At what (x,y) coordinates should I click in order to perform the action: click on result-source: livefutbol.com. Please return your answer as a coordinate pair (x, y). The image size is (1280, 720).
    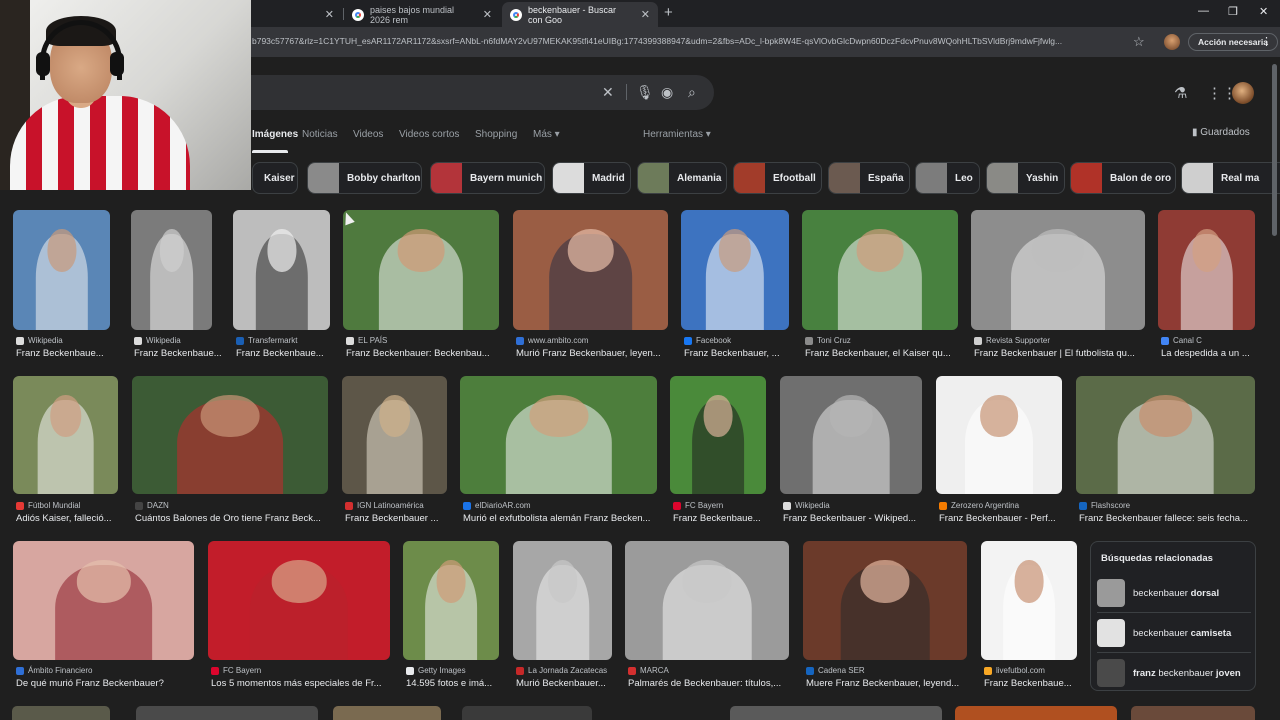
    Looking at the image, I should click on (1014, 670).